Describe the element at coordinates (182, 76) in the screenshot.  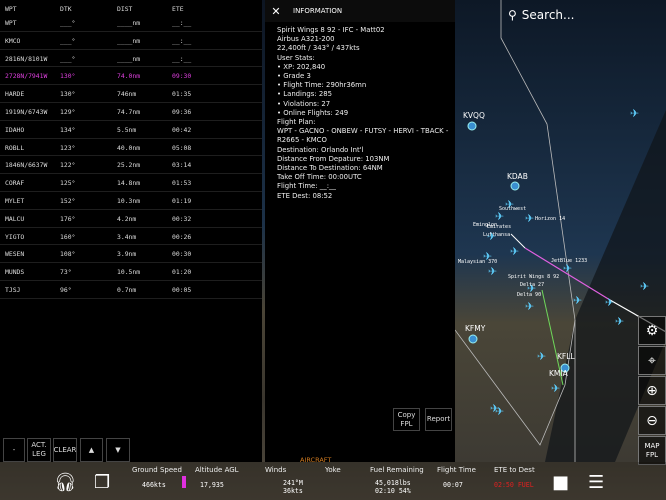
I see `ete-cell: 09:30` at that location.